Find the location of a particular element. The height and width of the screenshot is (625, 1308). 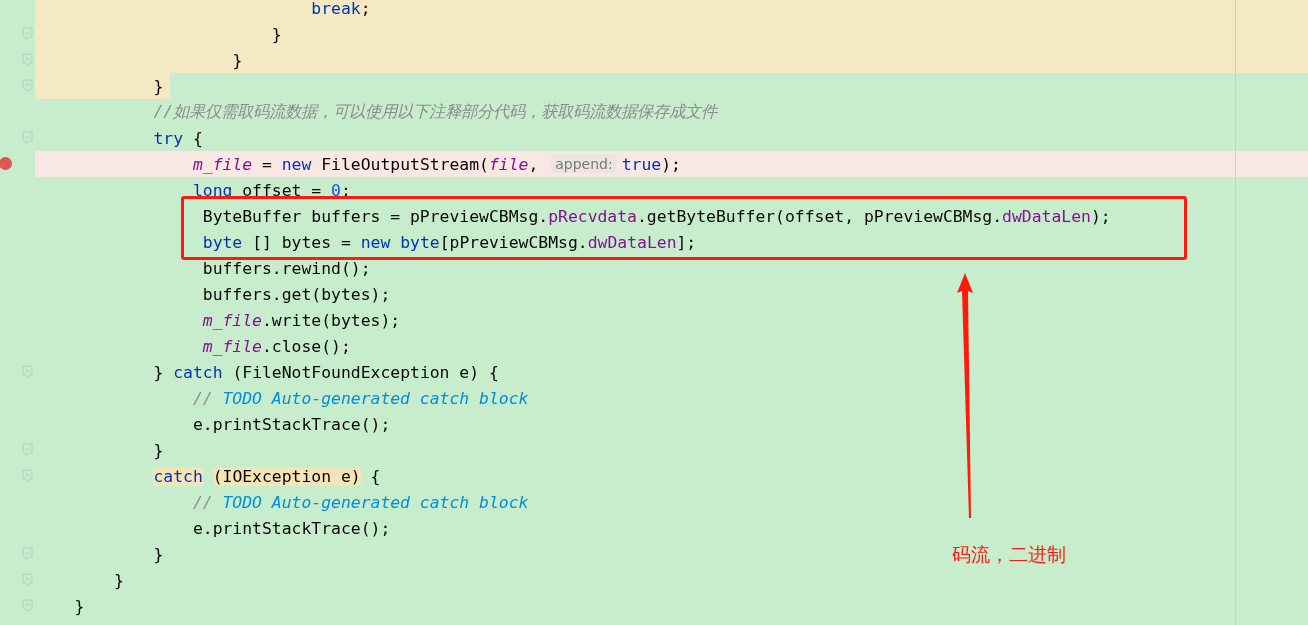

code-line: true); is located at coordinates (651, 164).